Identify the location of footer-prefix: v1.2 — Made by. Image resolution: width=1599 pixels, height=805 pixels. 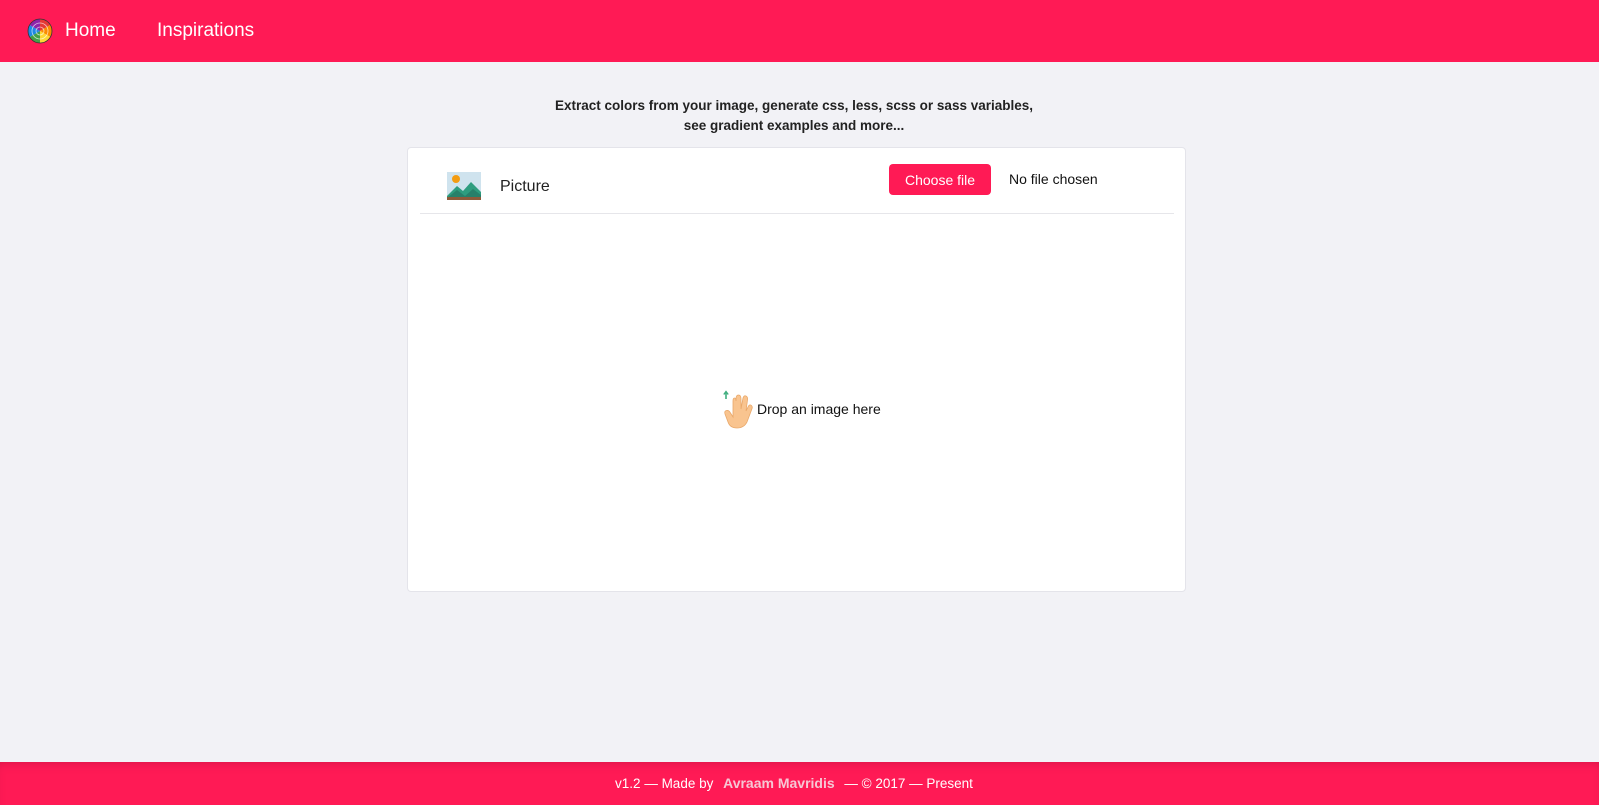
(664, 783).